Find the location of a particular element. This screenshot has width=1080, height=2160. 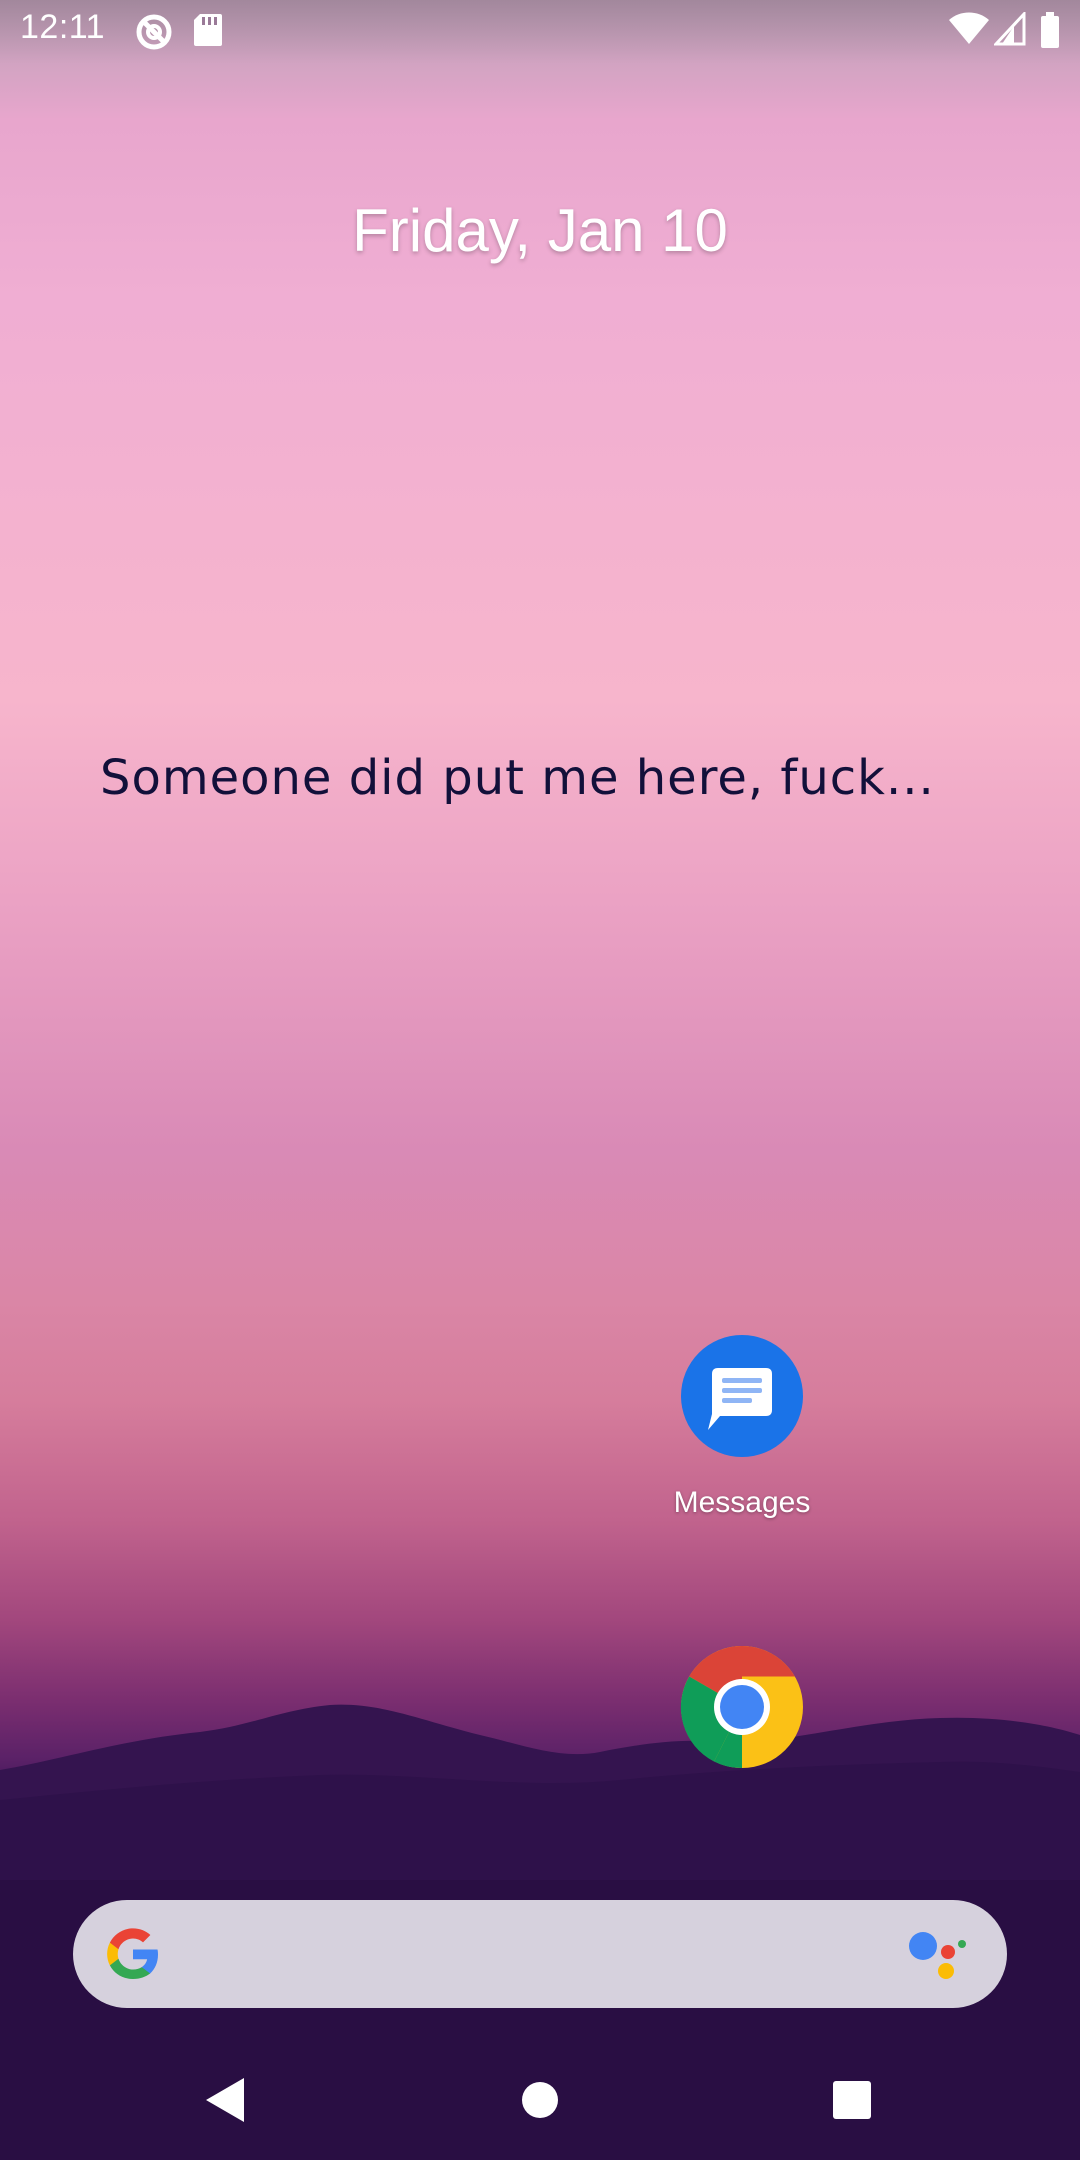

do-not-disturb-icon is located at coordinates (154, 32).